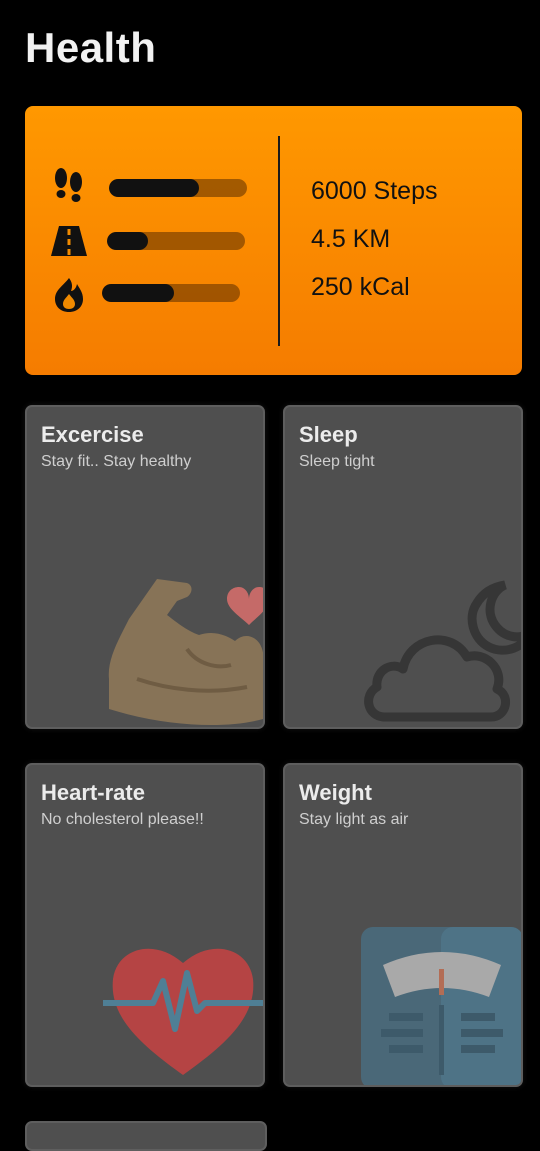 The width and height of the screenshot is (540, 1151). Describe the element at coordinates (154, 188) in the screenshot. I see `steps-progress-fill` at that location.